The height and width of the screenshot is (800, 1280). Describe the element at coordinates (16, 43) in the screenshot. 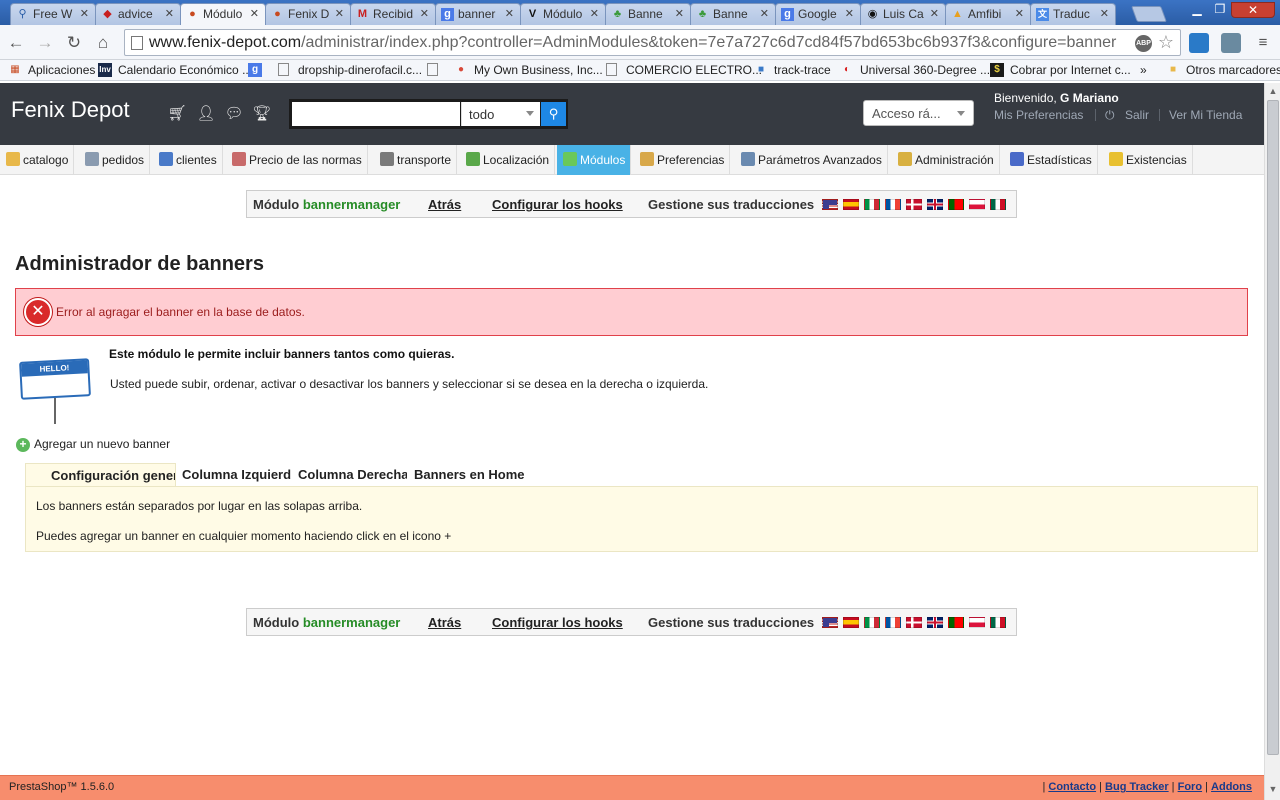

I see `back-arrow-icon: ←` at that location.